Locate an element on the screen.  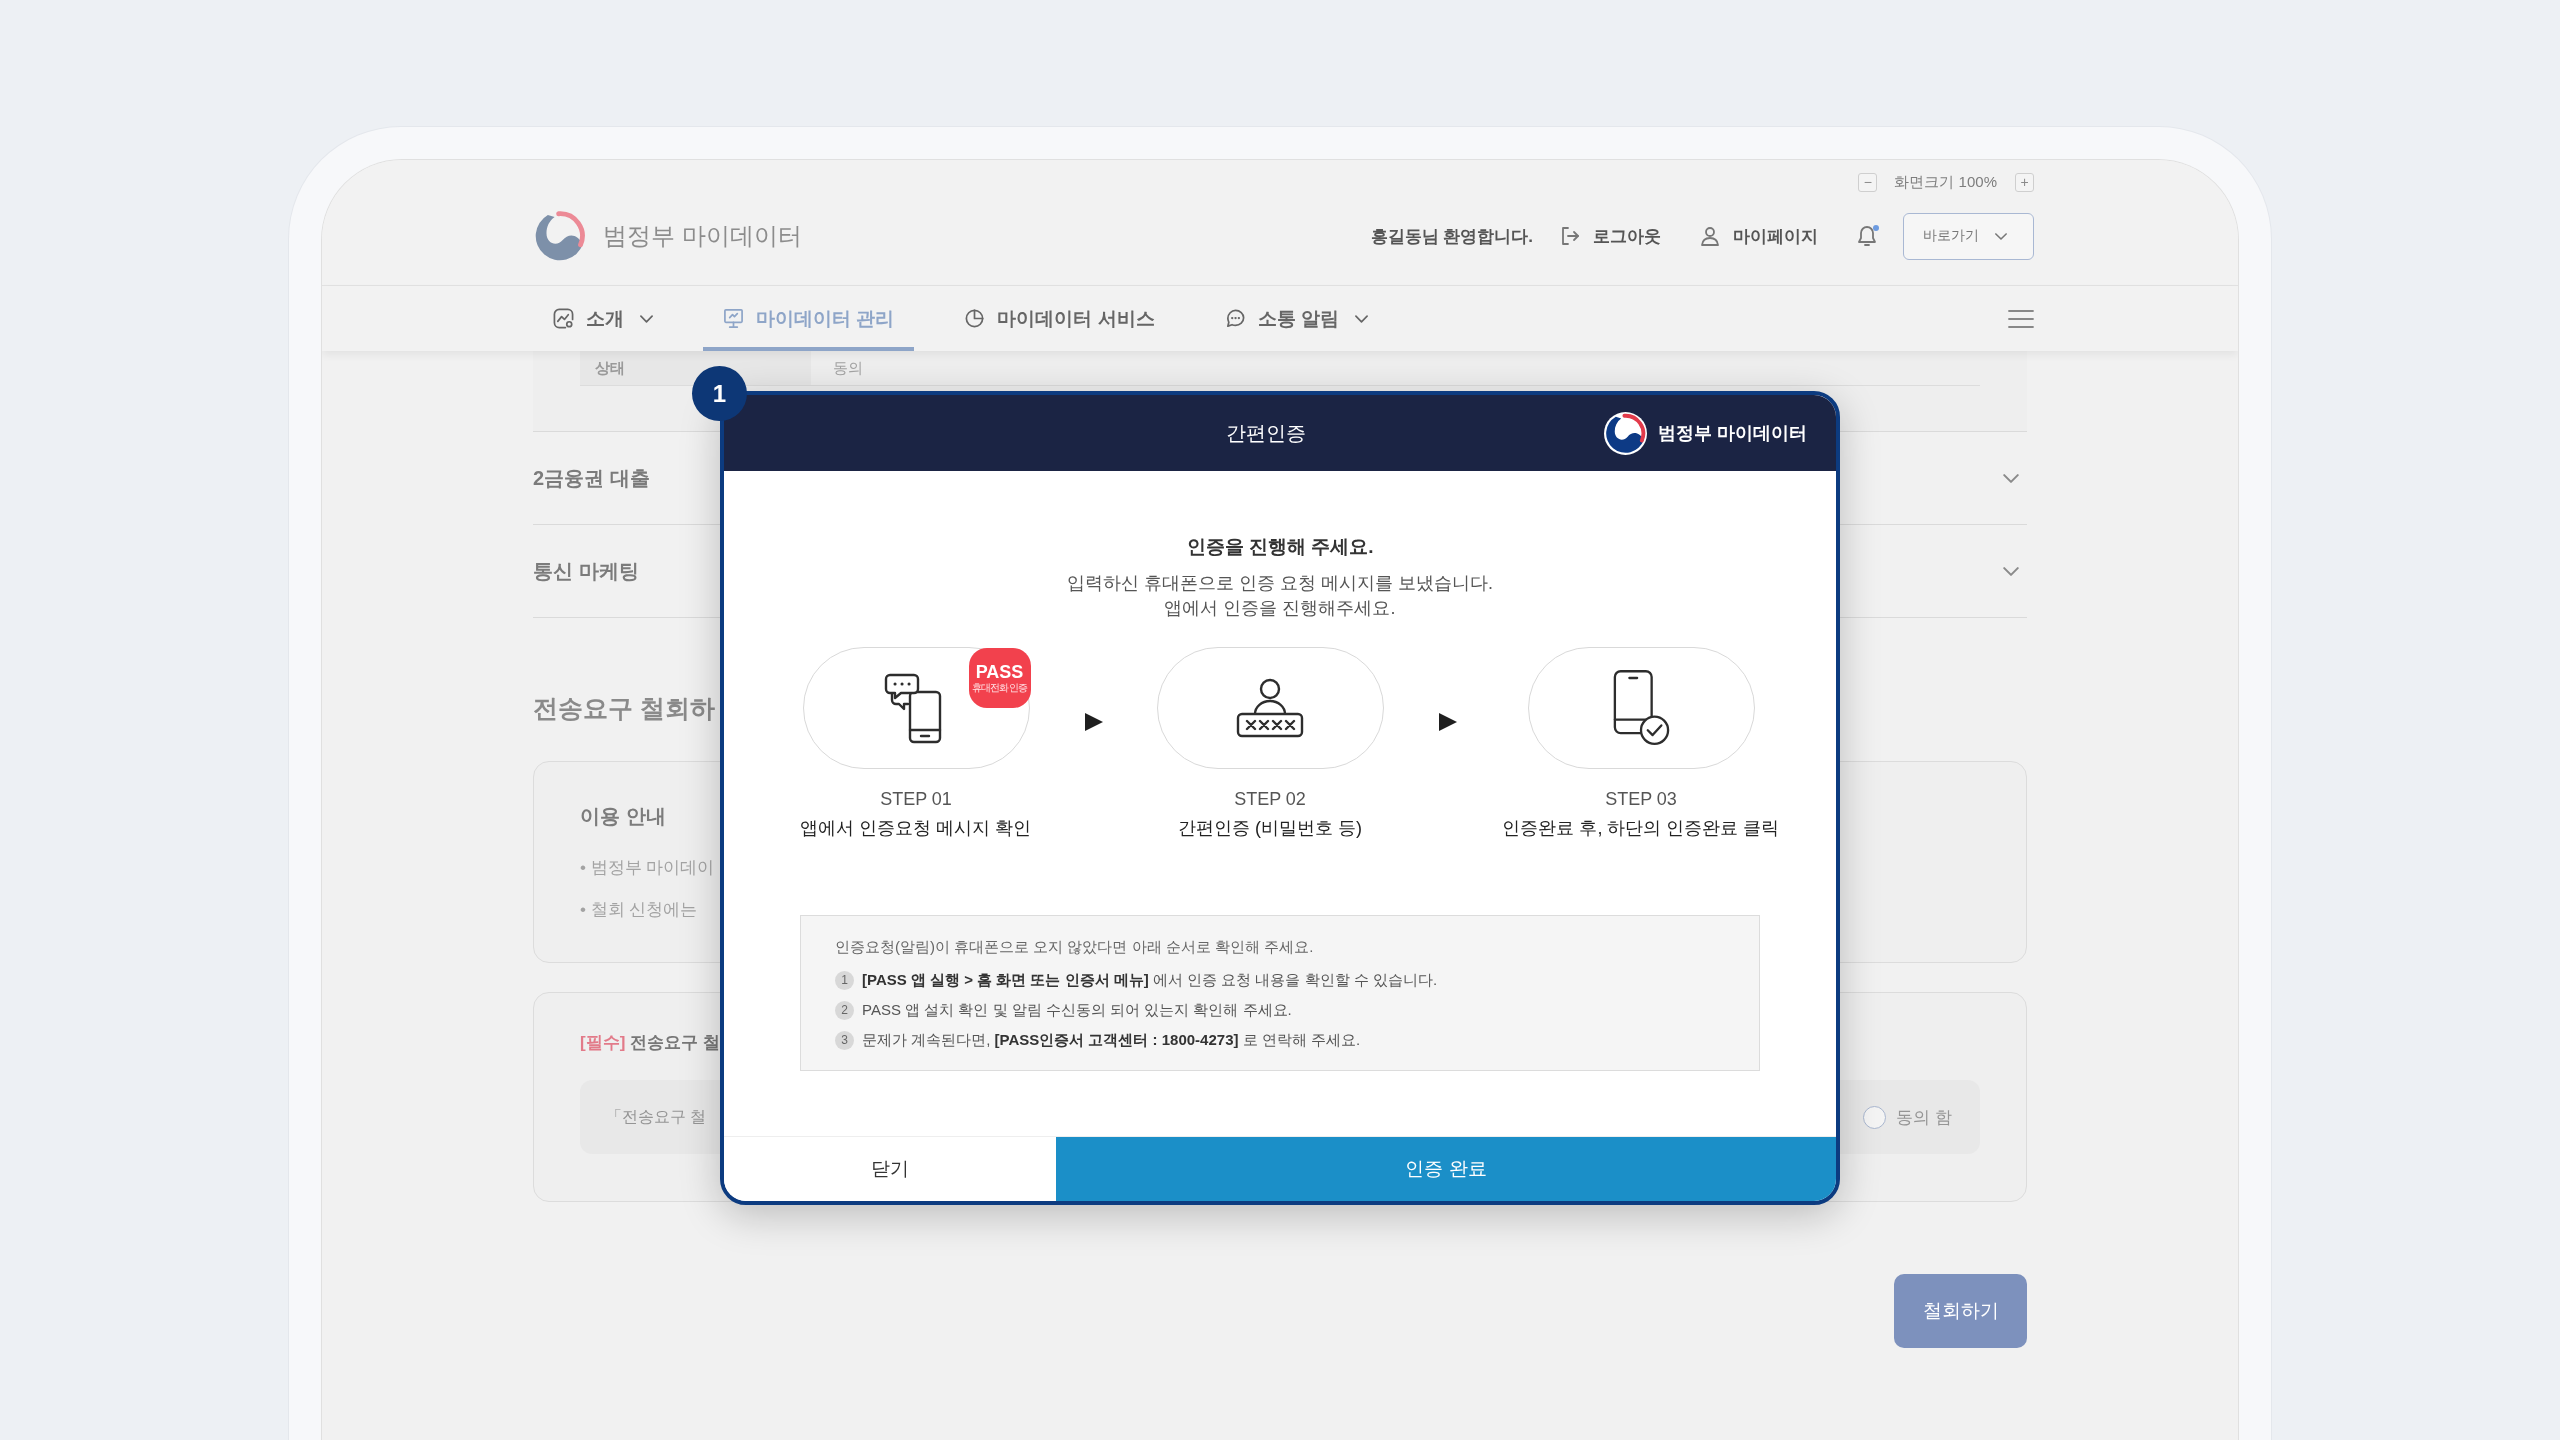
close-button: 닫기 is located at coordinates (890, 1169).